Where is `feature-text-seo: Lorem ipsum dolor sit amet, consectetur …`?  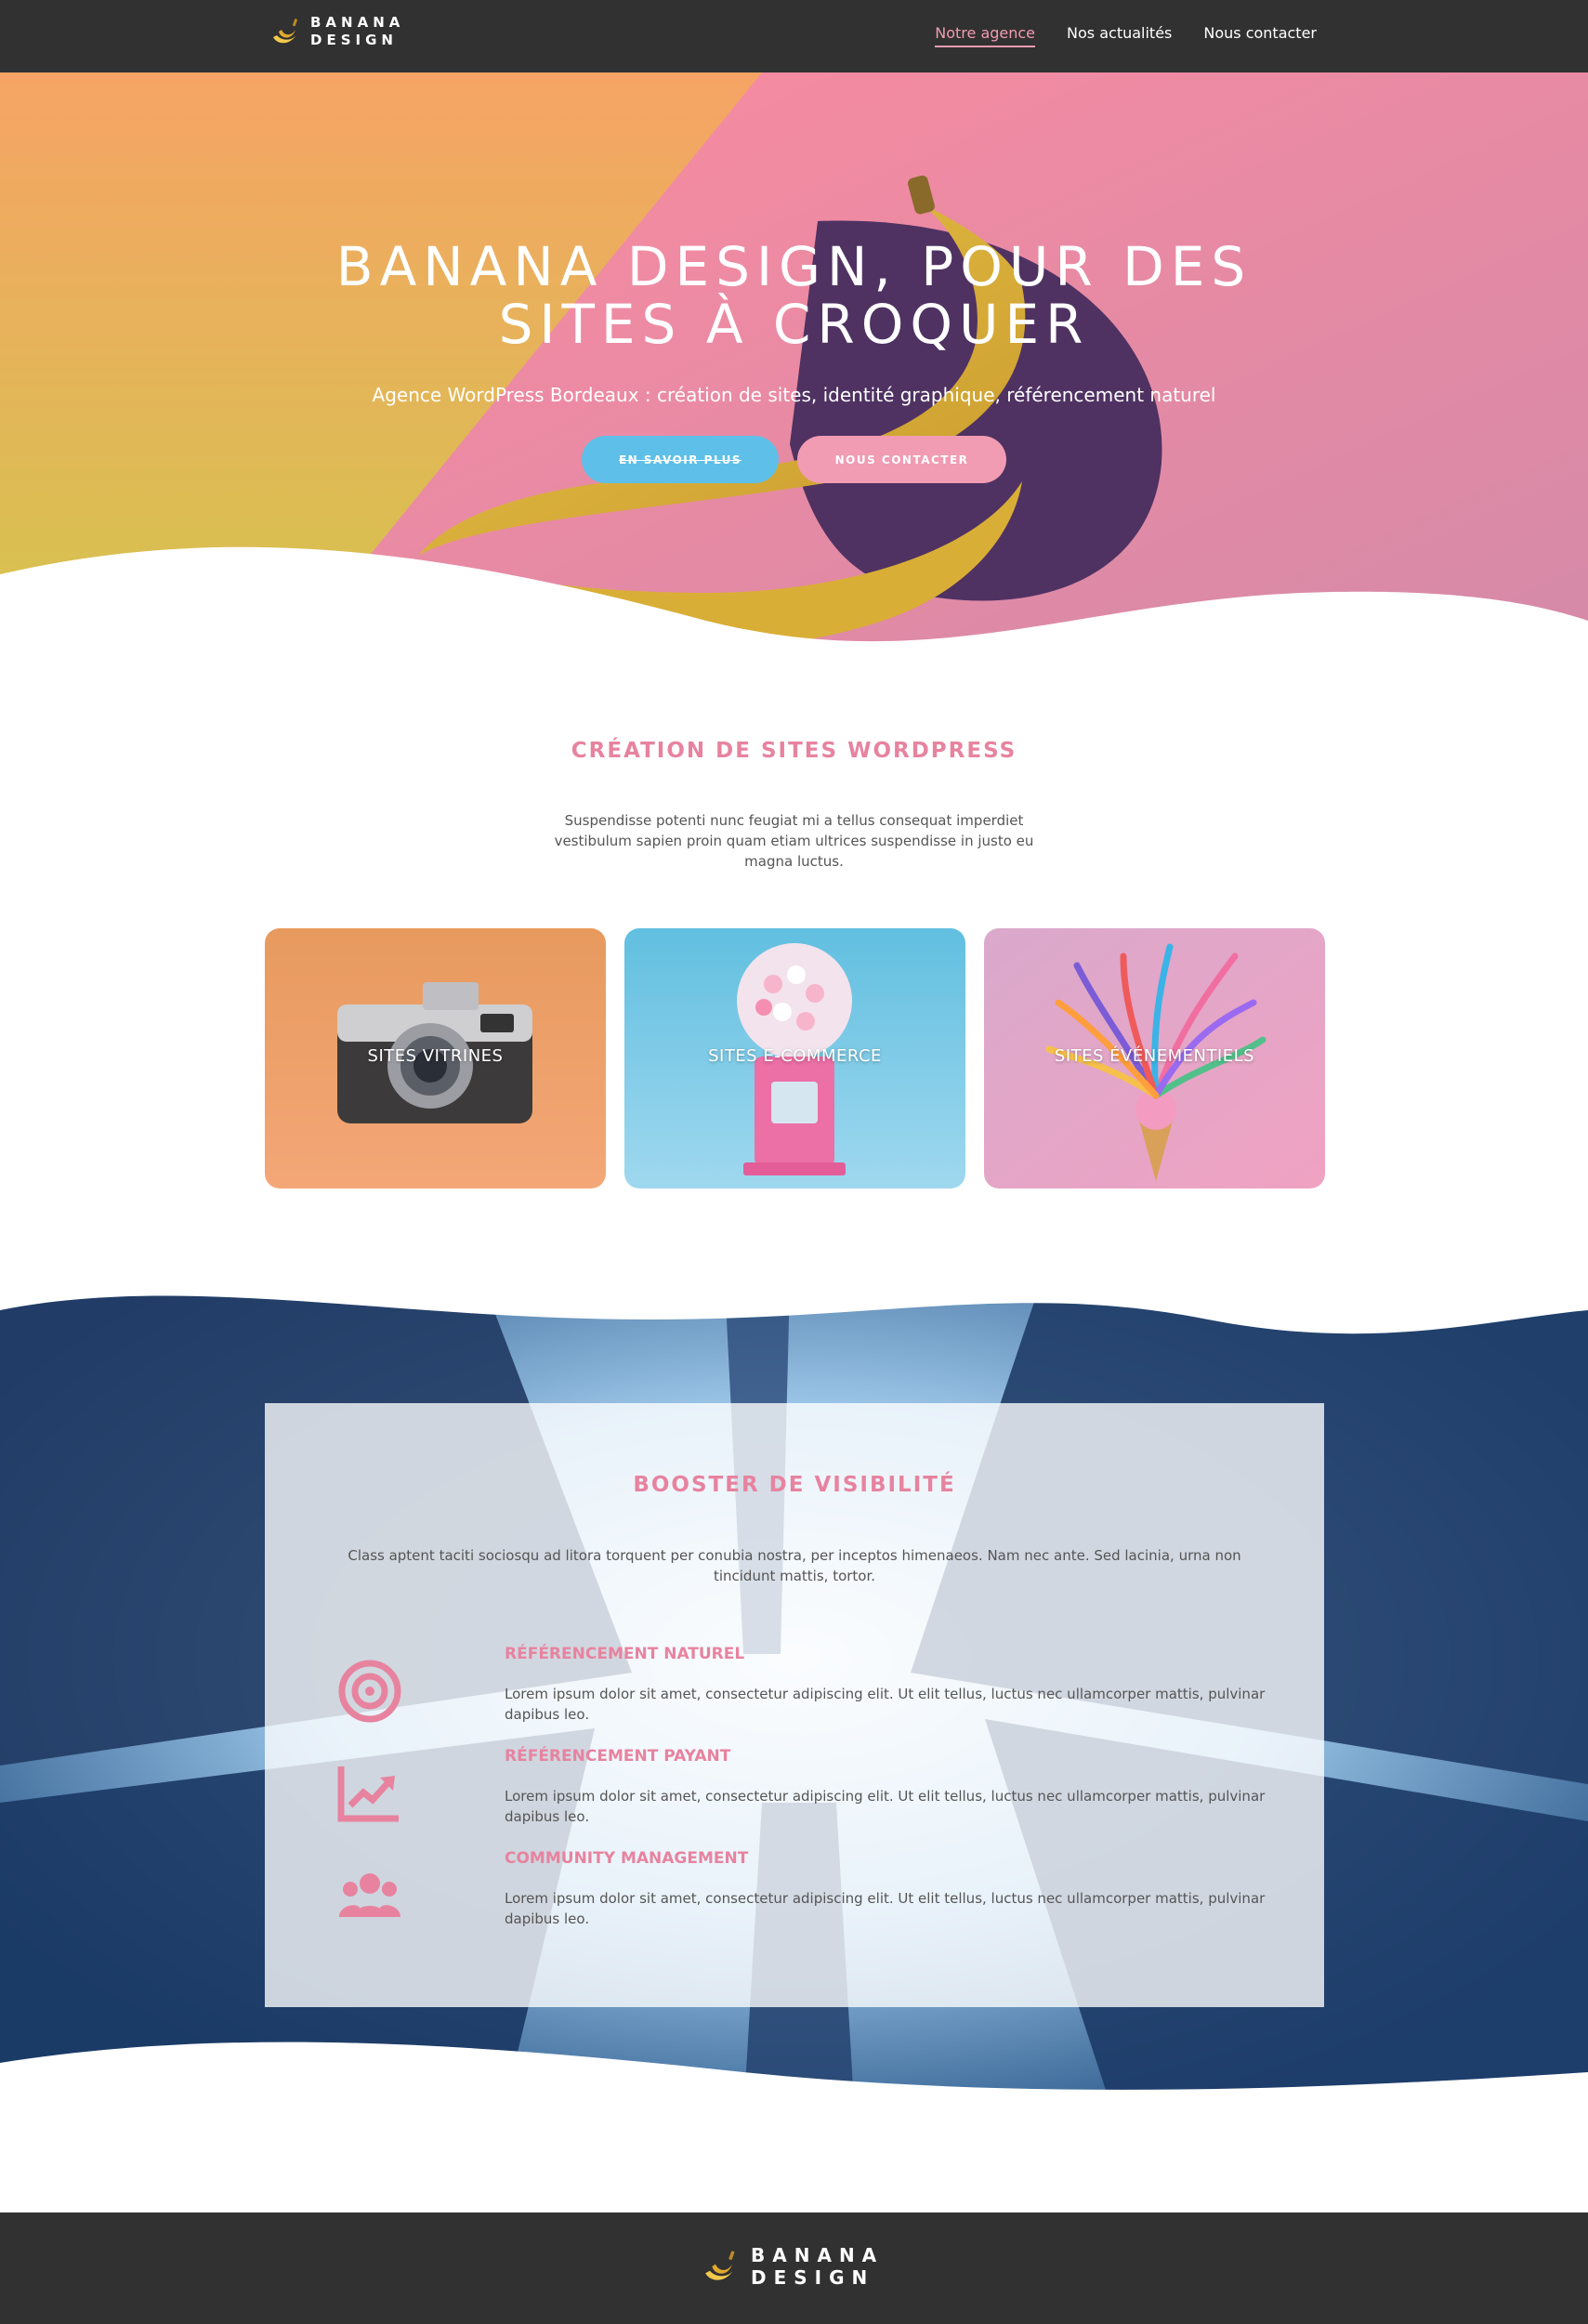 feature-text-seo: Lorem ipsum dolor sit amet, consectetur … is located at coordinates (886, 1704).